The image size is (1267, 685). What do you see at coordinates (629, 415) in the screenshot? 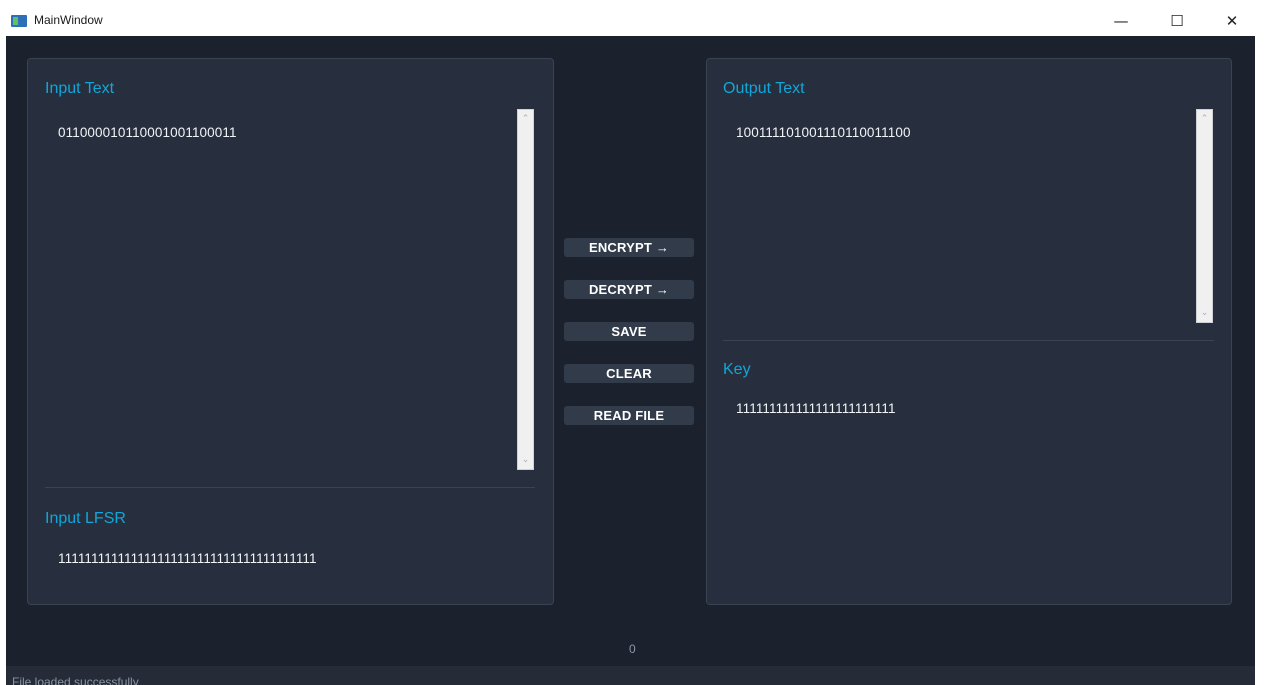
I see `read-file-button: READ FILE` at bounding box center [629, 415].